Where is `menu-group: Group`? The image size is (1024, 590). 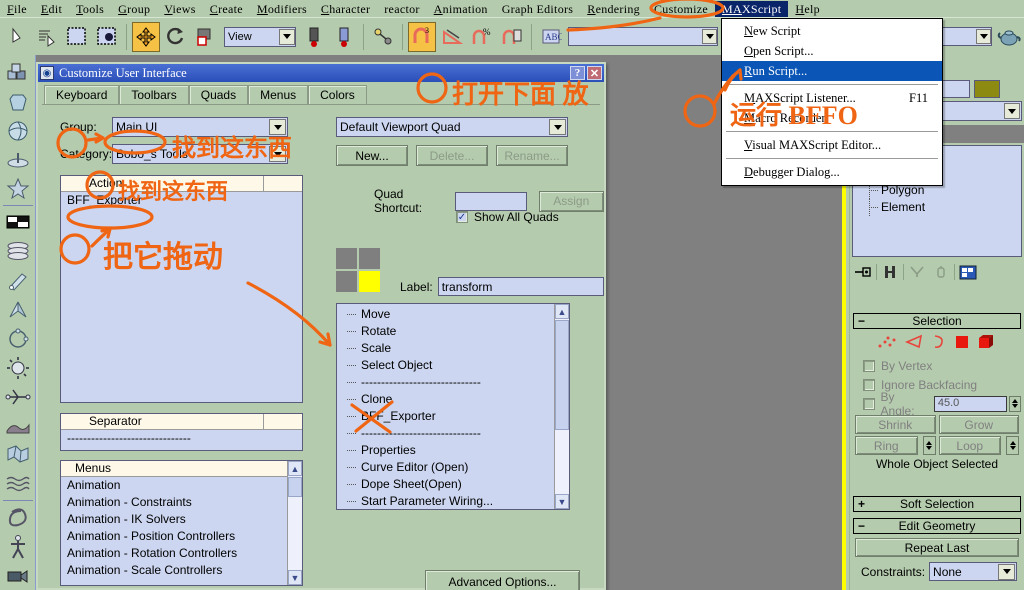 menu-group: Group is located at coordinates (134, 9).